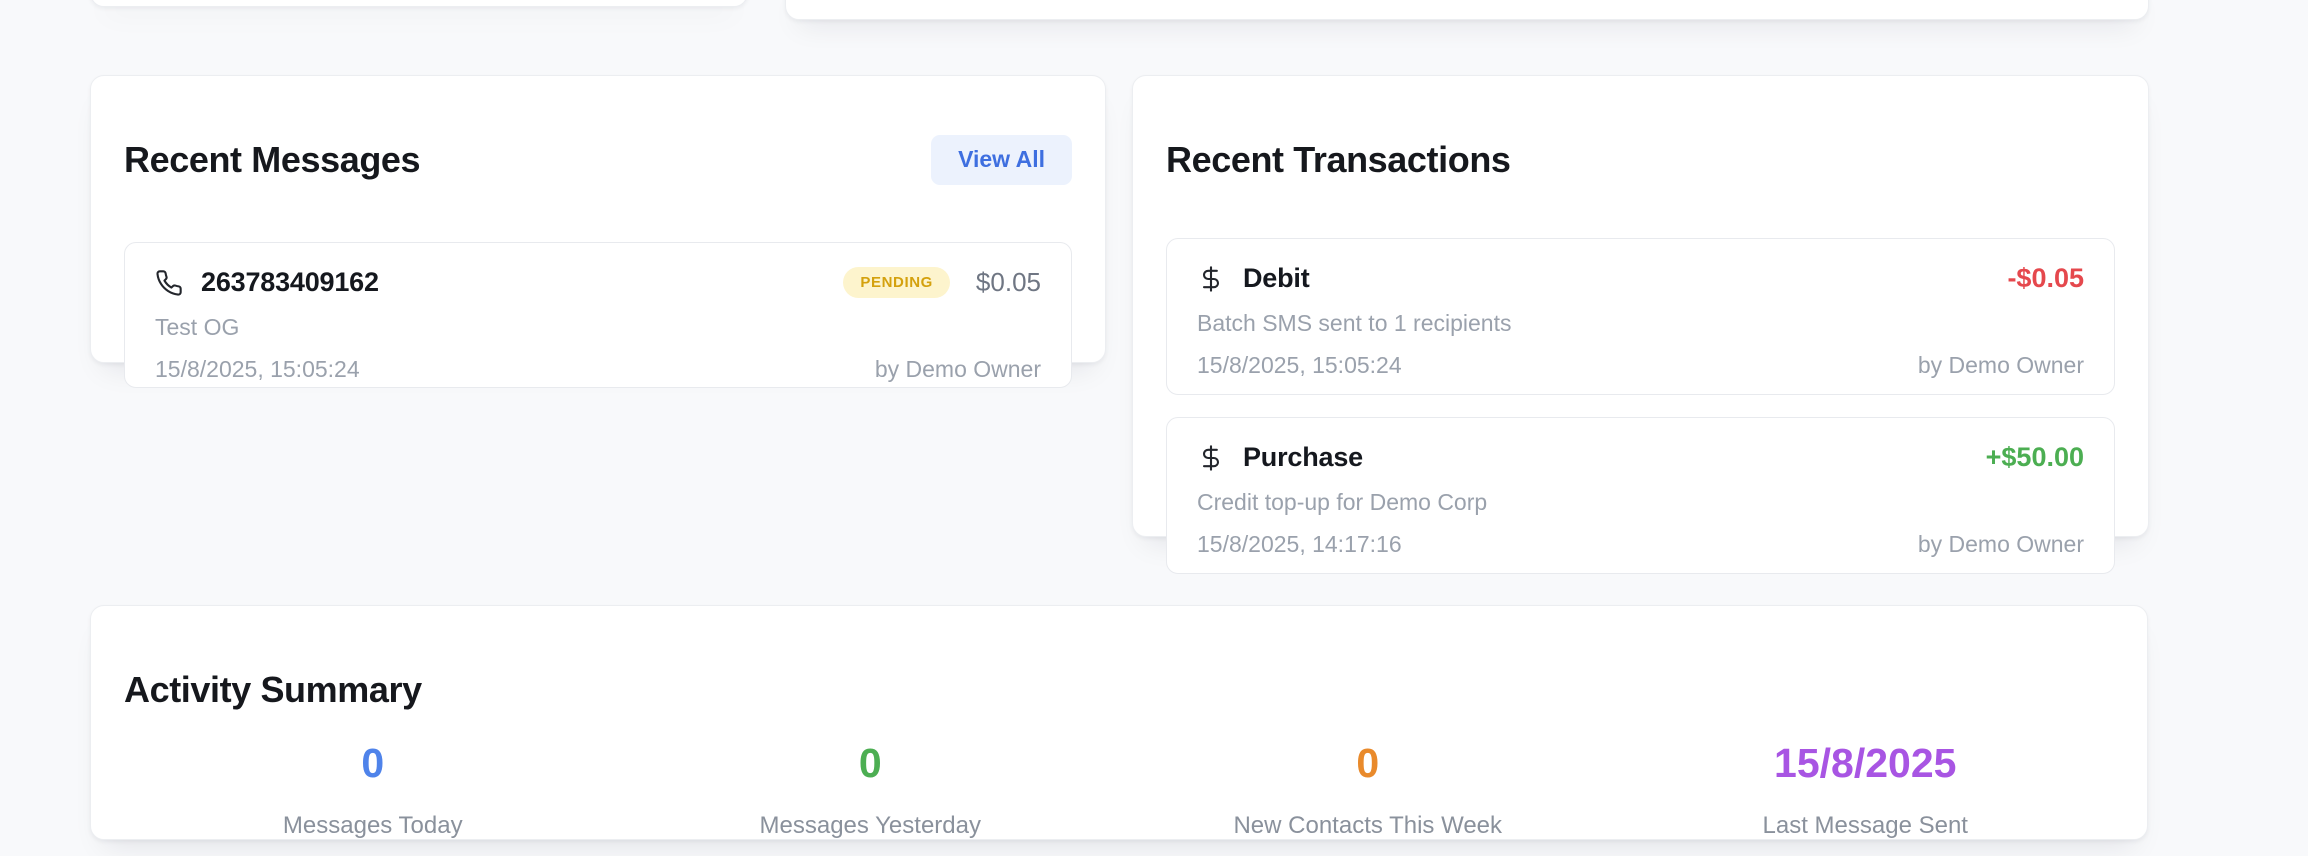  I want to click on message-item-meta-group: PENDING $0.05, so click(942, 283).